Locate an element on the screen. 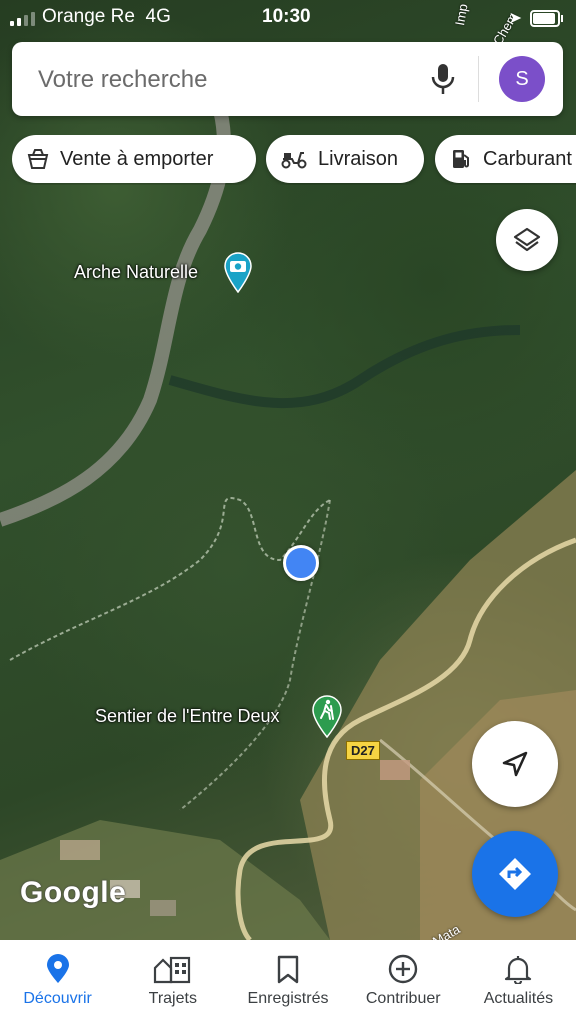 The image size is (576, 1024). status-bar: Orange Re 4G 10:30 ➤ is located at coordinates (288, 17).